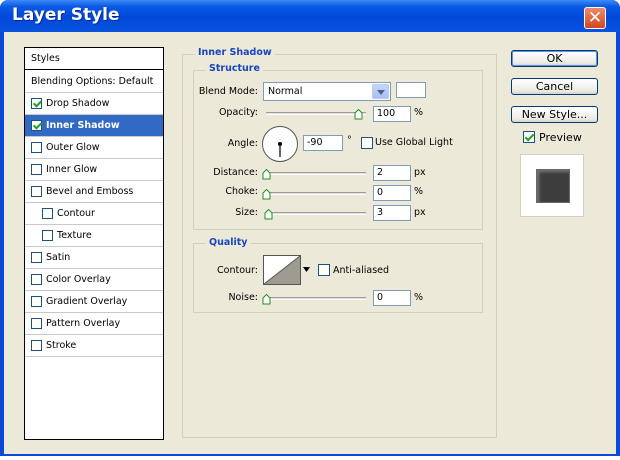  I want to click on style-preview-swatch, so click(553, 186).